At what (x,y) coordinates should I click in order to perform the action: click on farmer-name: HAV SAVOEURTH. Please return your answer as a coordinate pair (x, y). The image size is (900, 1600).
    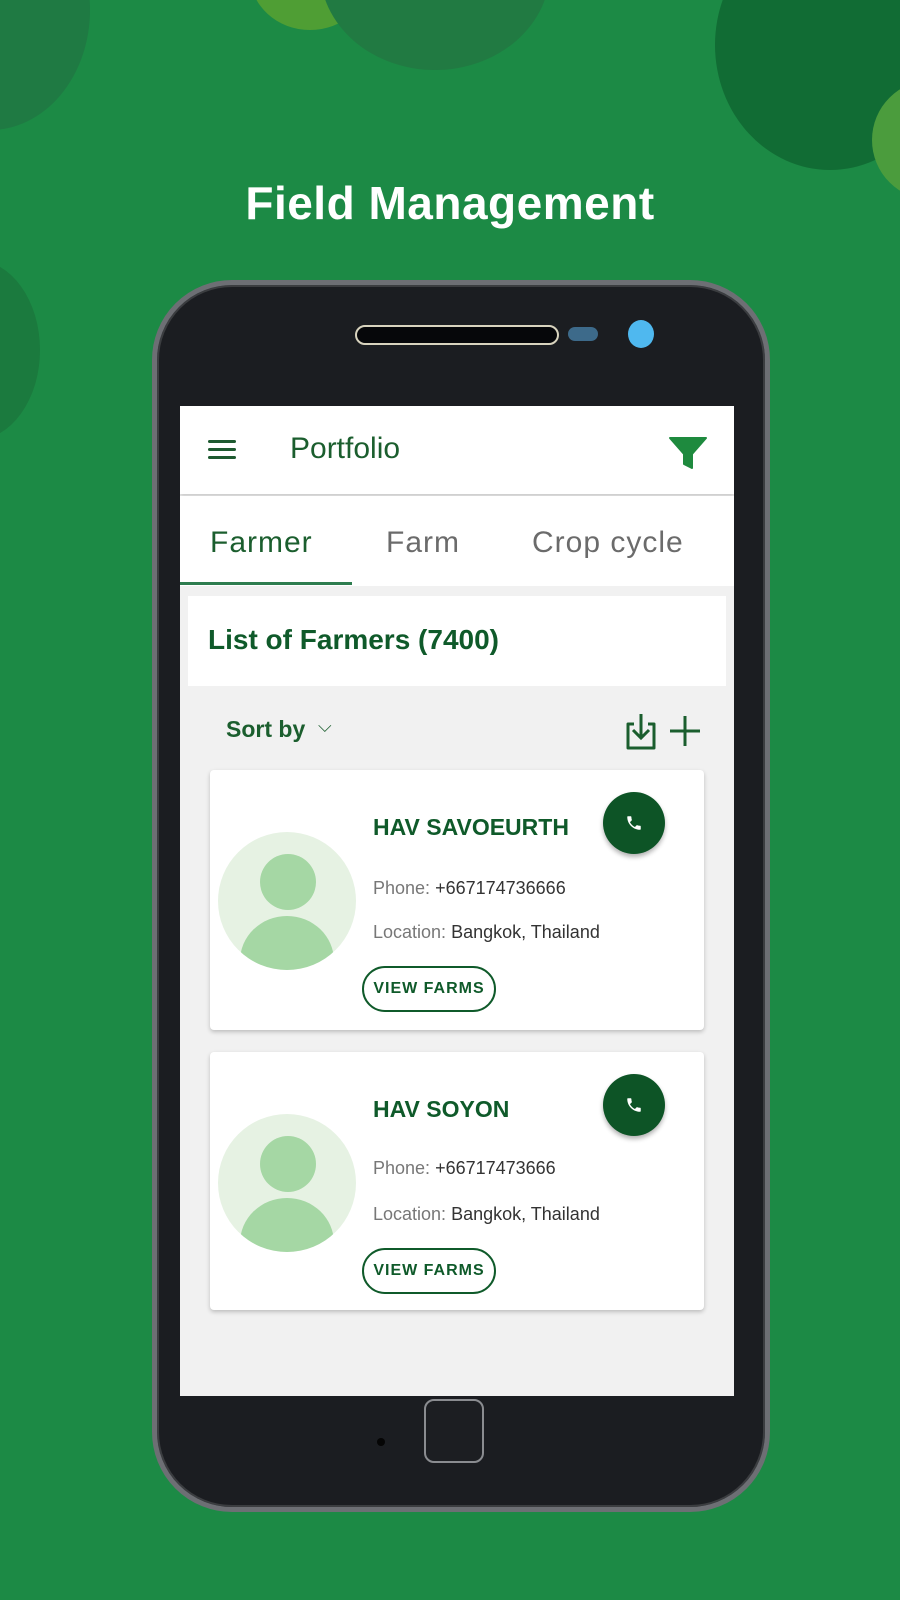
    Looking at the image, I should click on (471, 827).